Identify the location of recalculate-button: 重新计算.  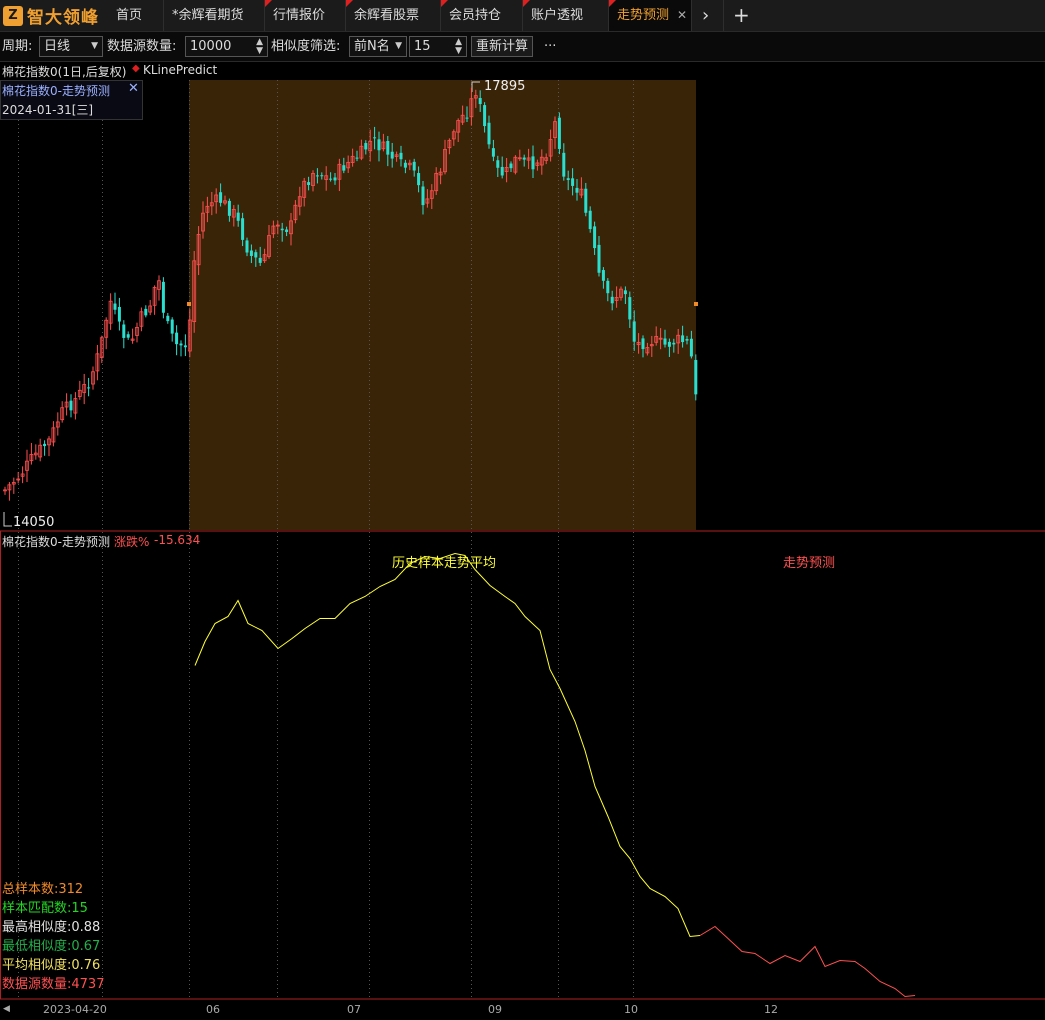
(502, 46).